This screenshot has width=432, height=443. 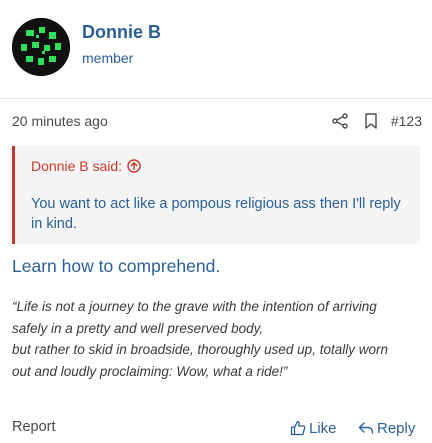 I want to click on avatar, so click(x=41, y=47).